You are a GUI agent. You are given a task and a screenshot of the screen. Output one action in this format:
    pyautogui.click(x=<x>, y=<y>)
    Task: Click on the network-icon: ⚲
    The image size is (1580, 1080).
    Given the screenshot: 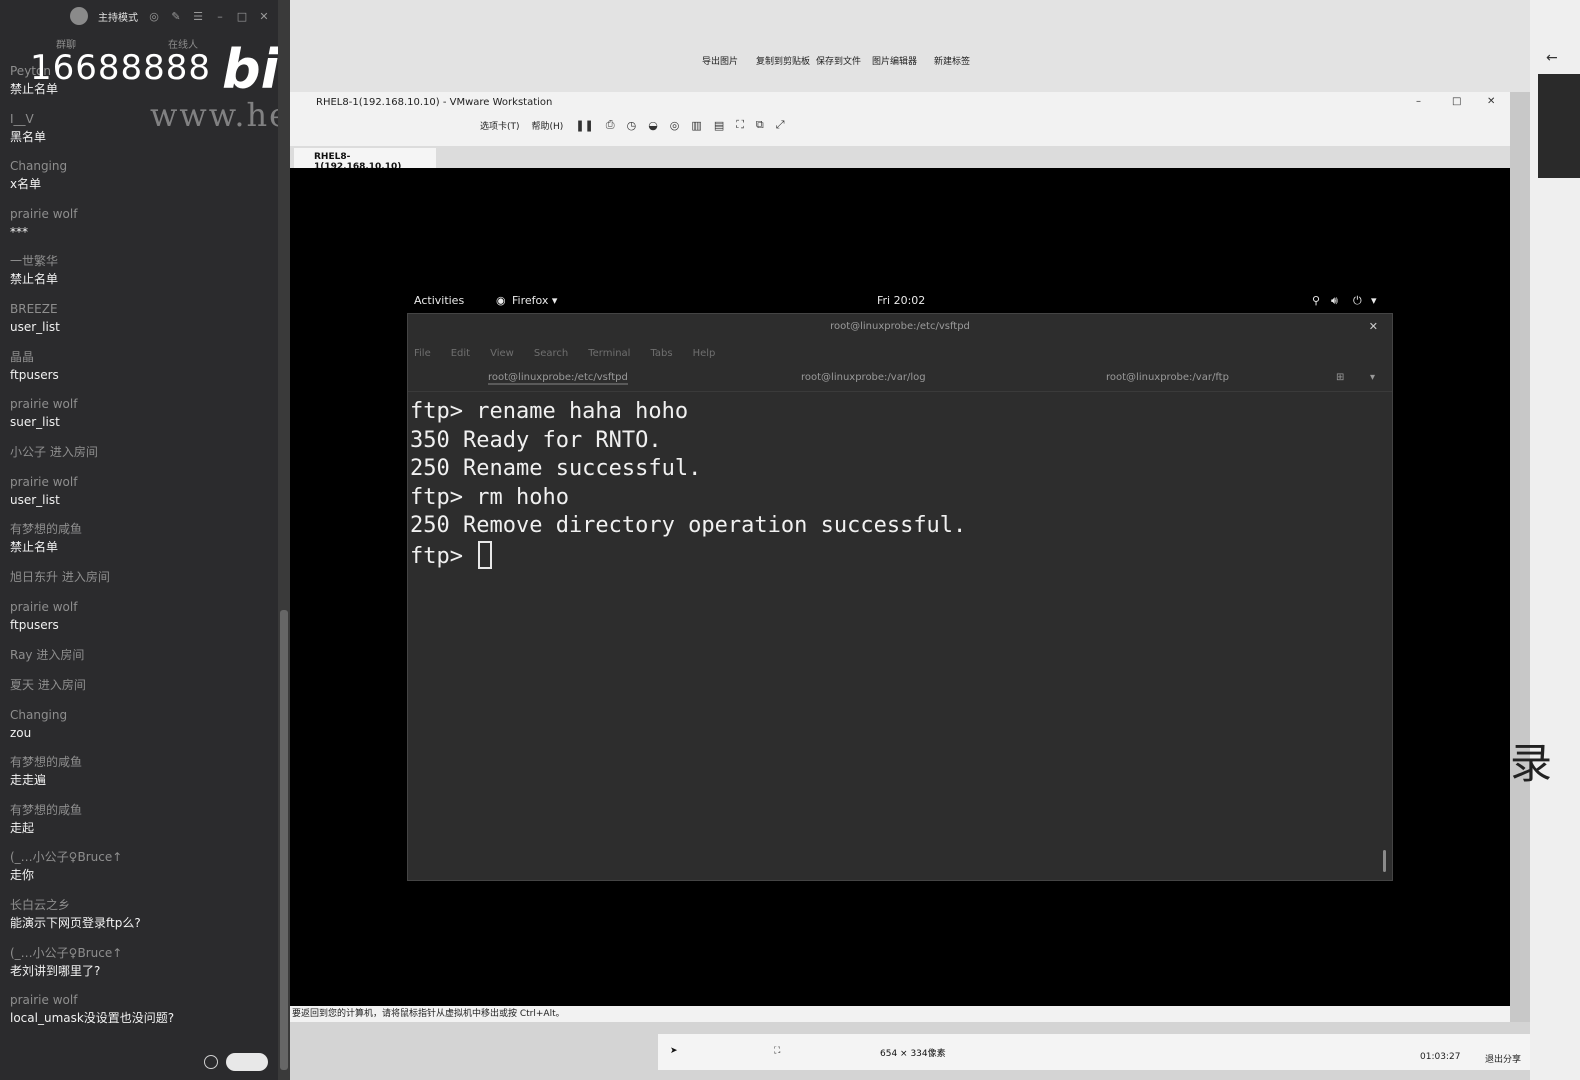 What is the action you would take?
    pyautogui.click(x=1316, y=300)
    